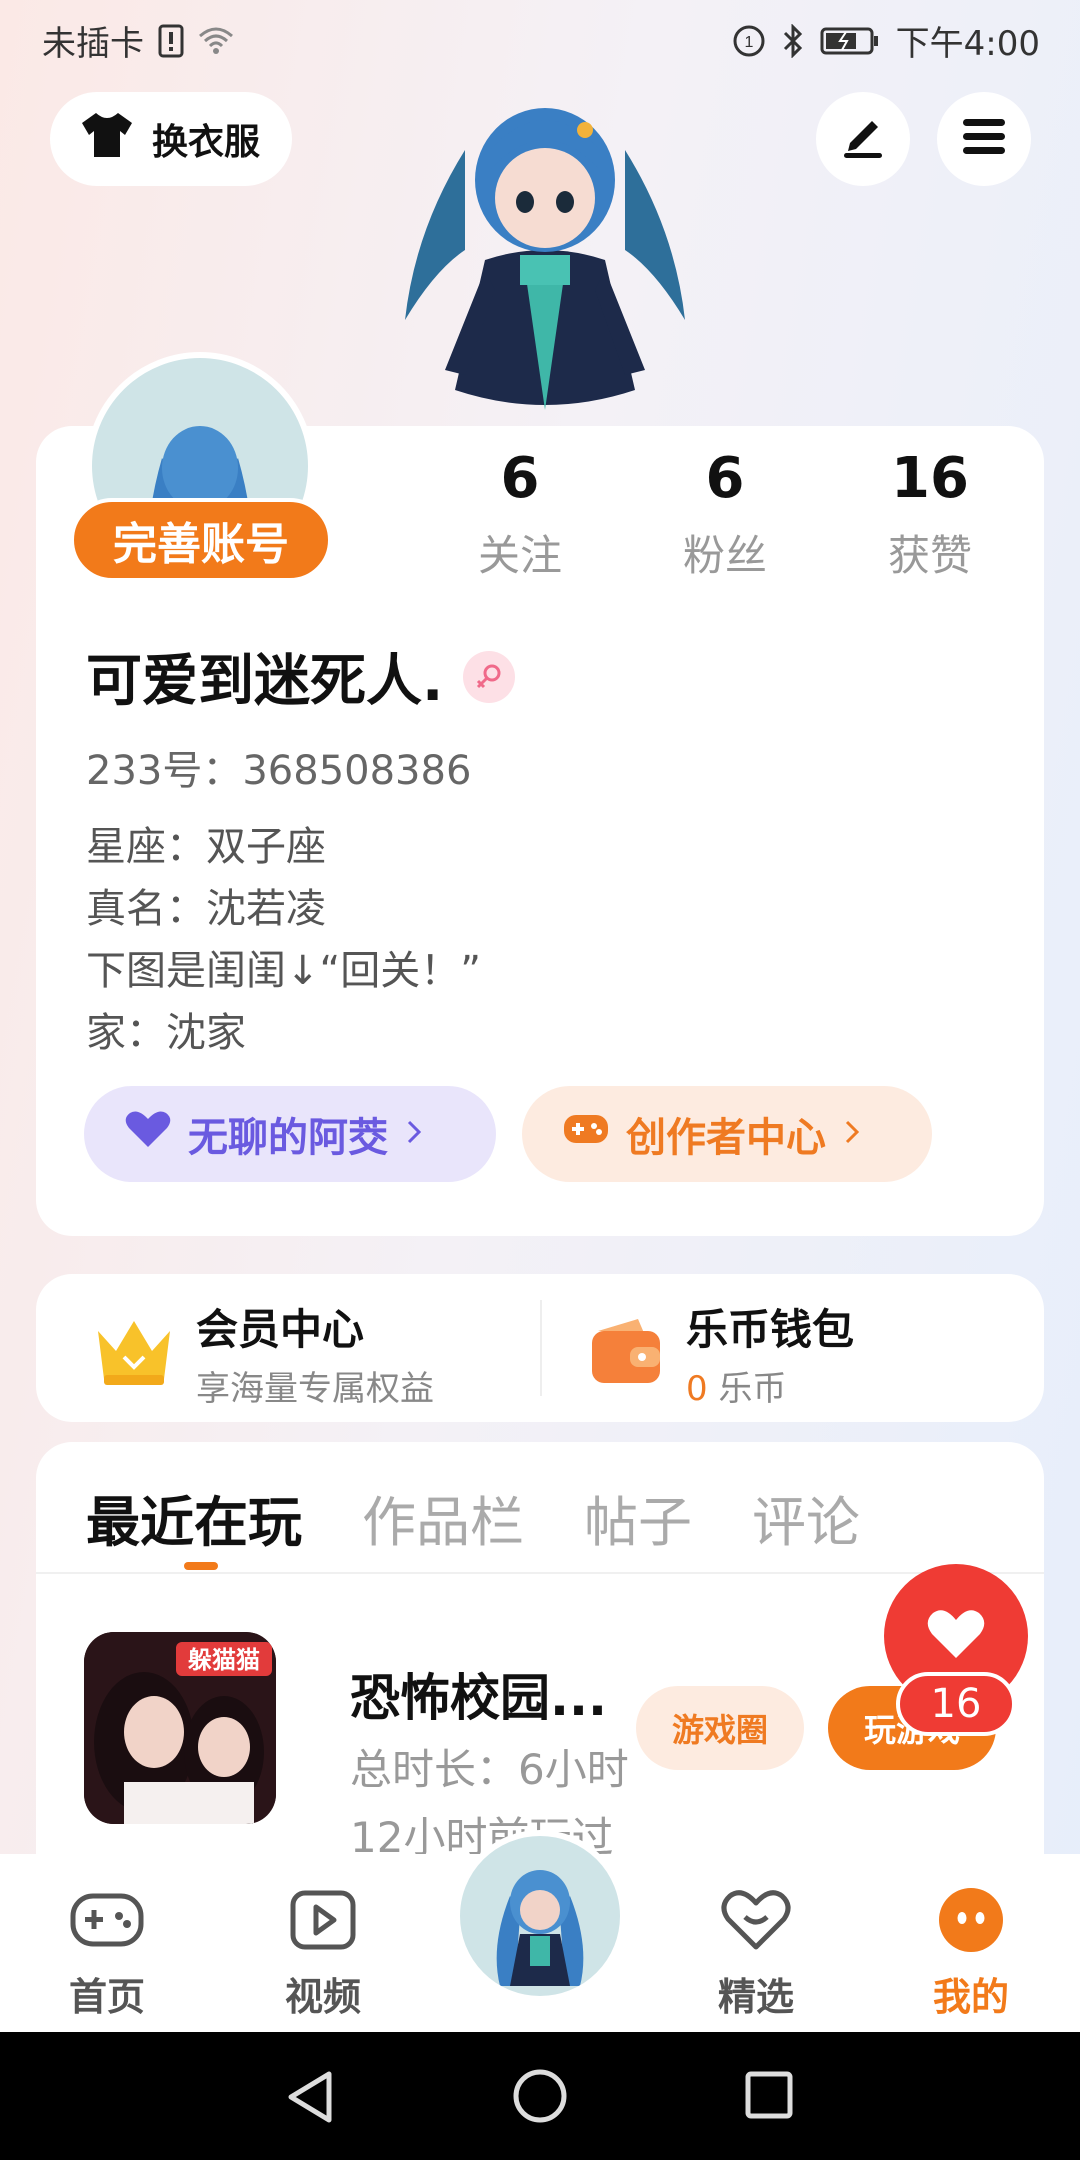 The height and width of the screenshot is (2160, 1080). I want to click on wallet-entry: 乐币钱包 0 乐币, so click(720, 1353).